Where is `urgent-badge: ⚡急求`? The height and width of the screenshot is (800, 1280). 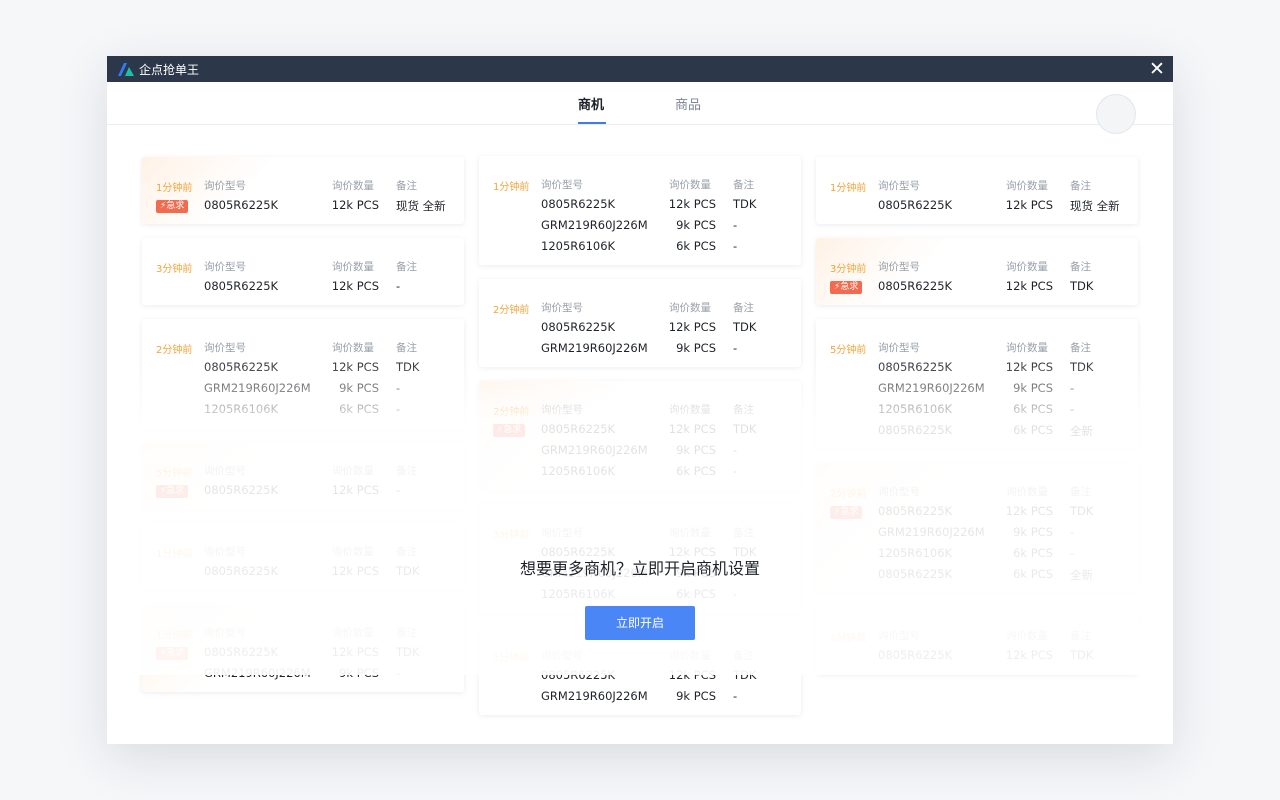 urgent-badge: ⚡急求 is located at coordinates (846, 512).